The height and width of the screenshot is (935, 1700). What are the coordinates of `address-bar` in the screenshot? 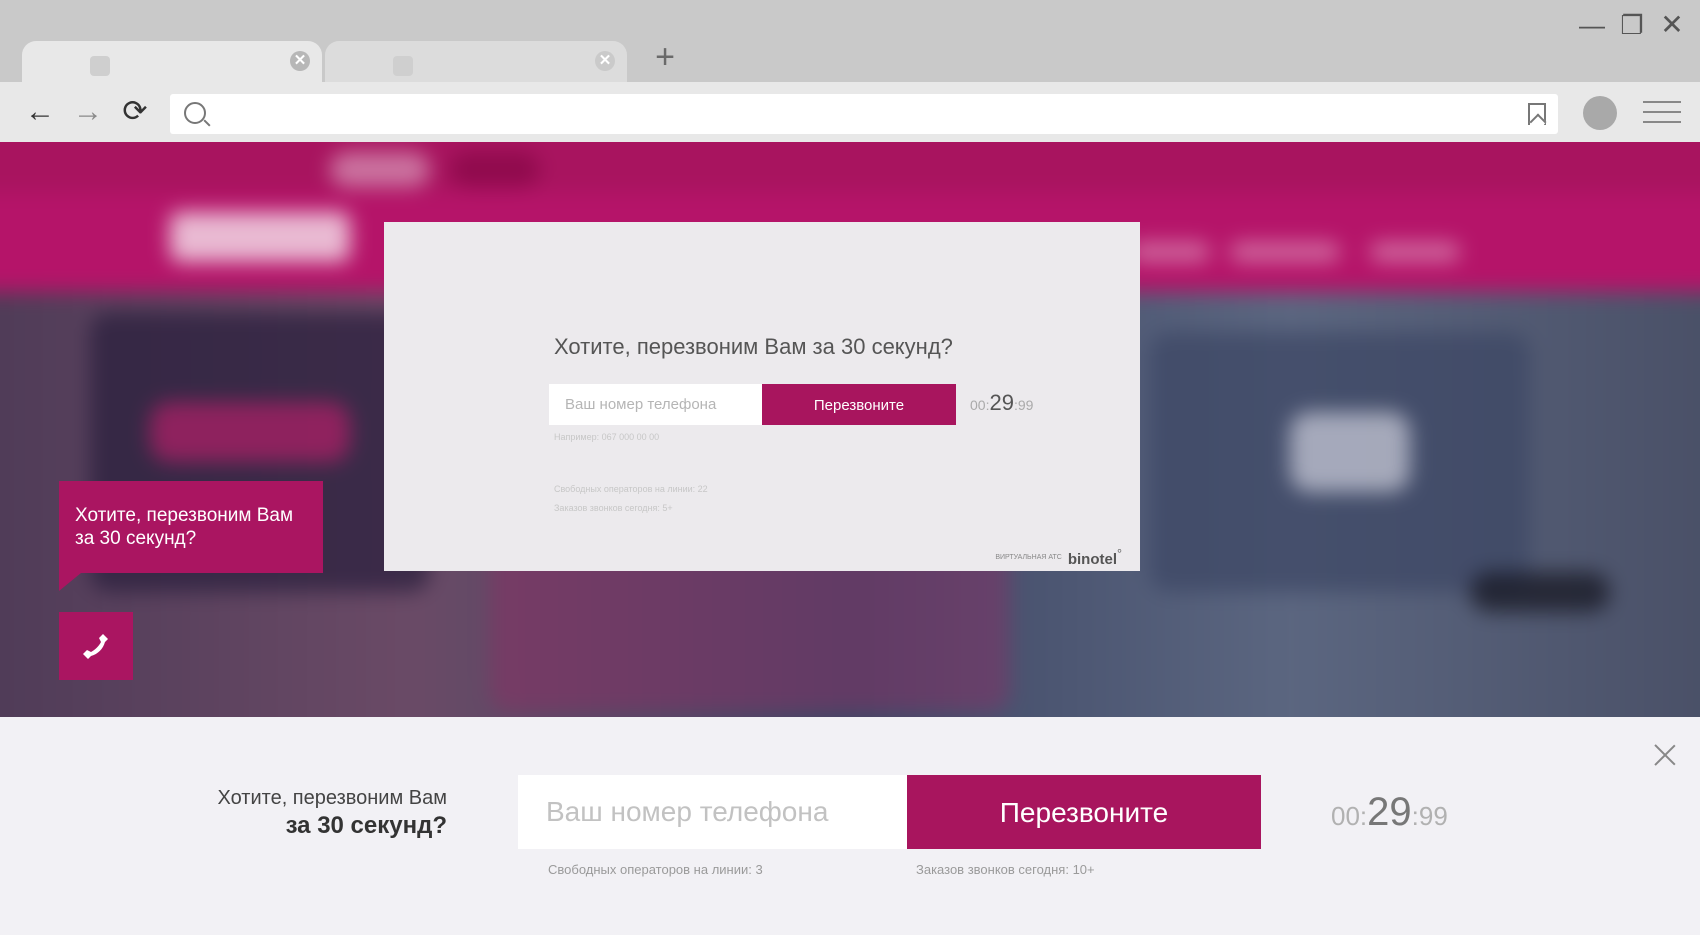 It's located at (864, 114).